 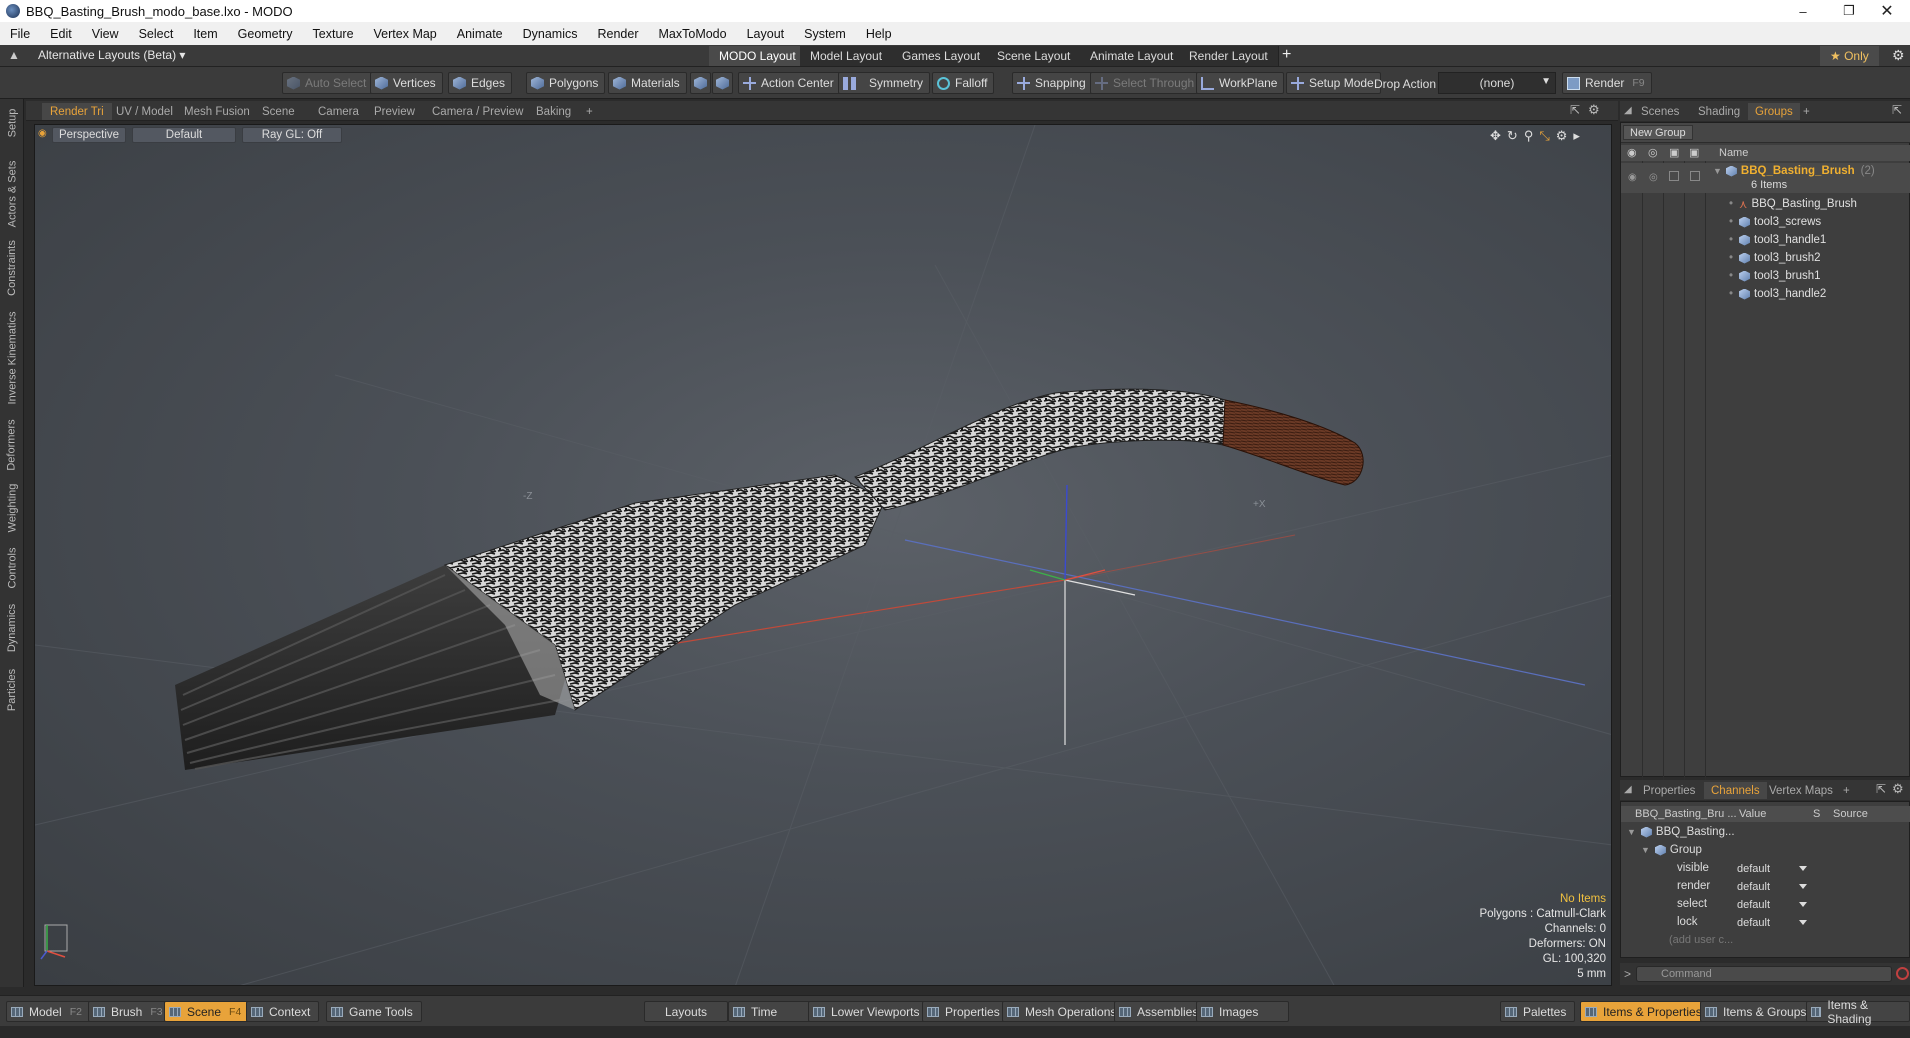 What do you see at coordinates (184, 135) in the screenshot?
I see `shading-style-button: Default` at bounding box center [184, 135].